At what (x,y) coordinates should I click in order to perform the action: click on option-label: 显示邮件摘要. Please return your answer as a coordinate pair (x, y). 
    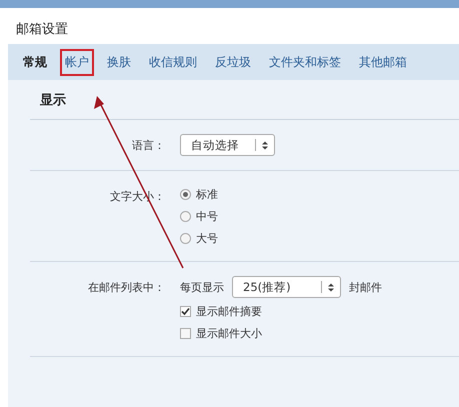
    Looking at the image, I should click on (229, 311).